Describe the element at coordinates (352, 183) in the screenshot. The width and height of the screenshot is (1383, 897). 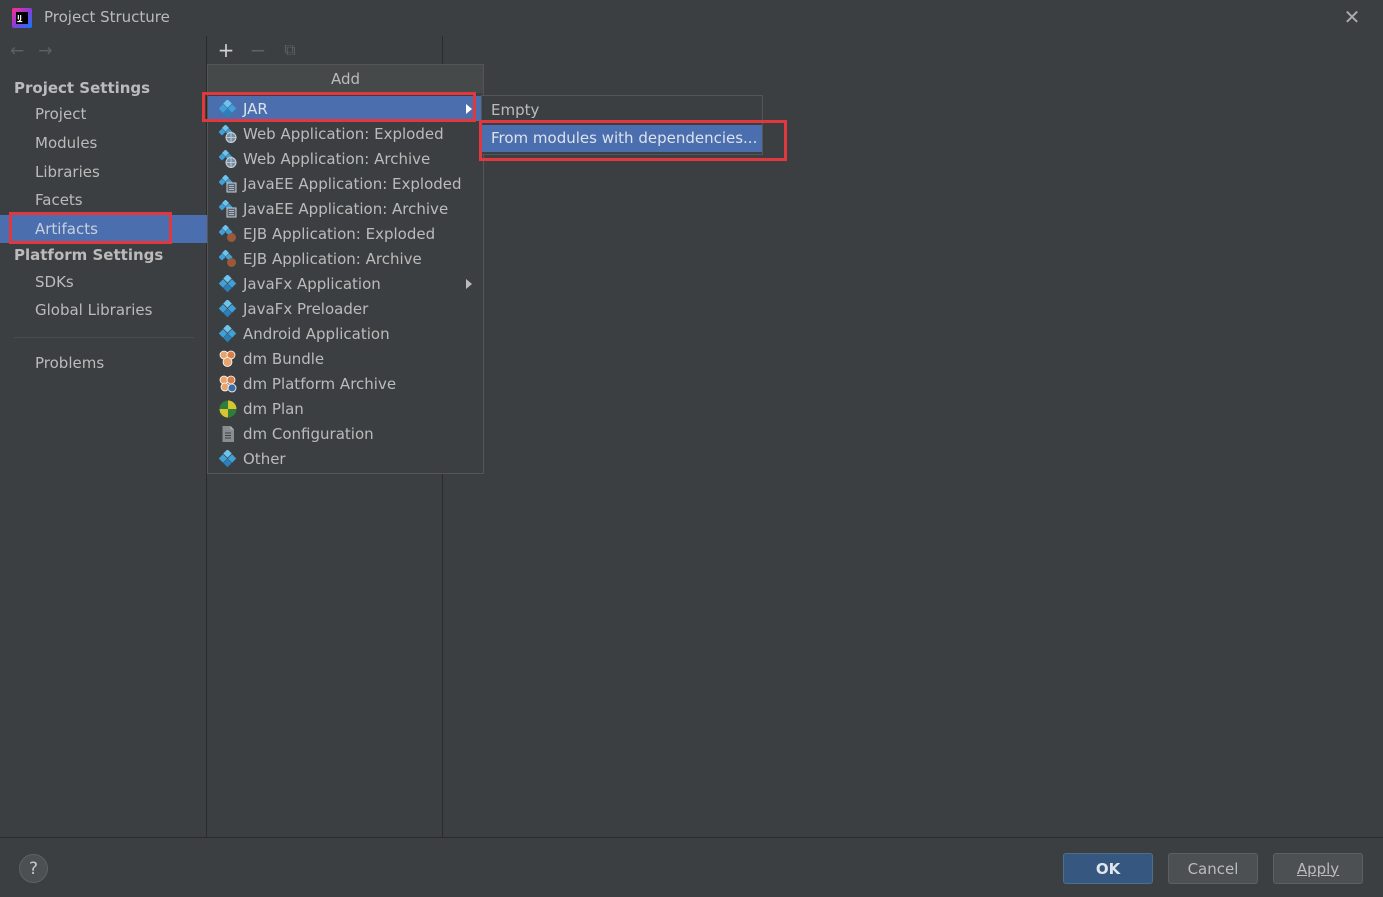
I see `menu-item-label: JavaEE Application: Exploded` at that location.